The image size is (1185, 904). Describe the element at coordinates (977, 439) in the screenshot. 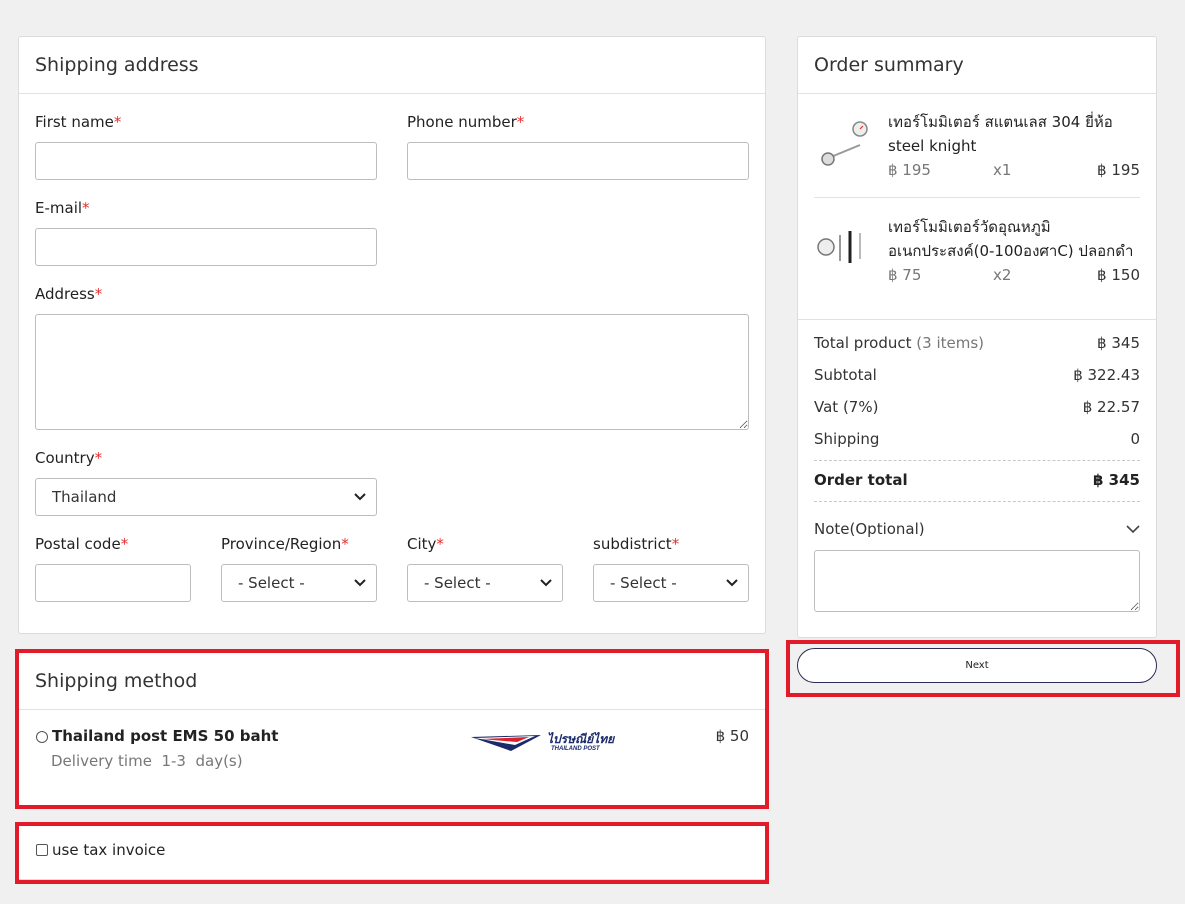

I see `shipping-row: Shipping 0` at that location.